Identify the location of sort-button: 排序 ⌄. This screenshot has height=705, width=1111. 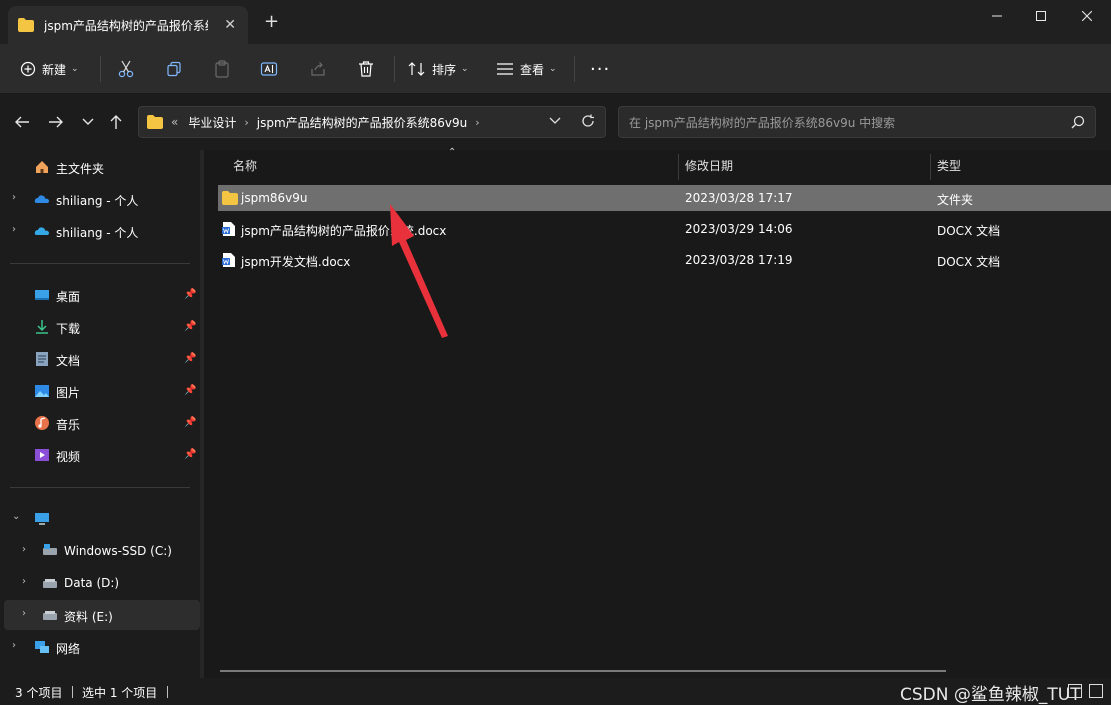
(438, 69).